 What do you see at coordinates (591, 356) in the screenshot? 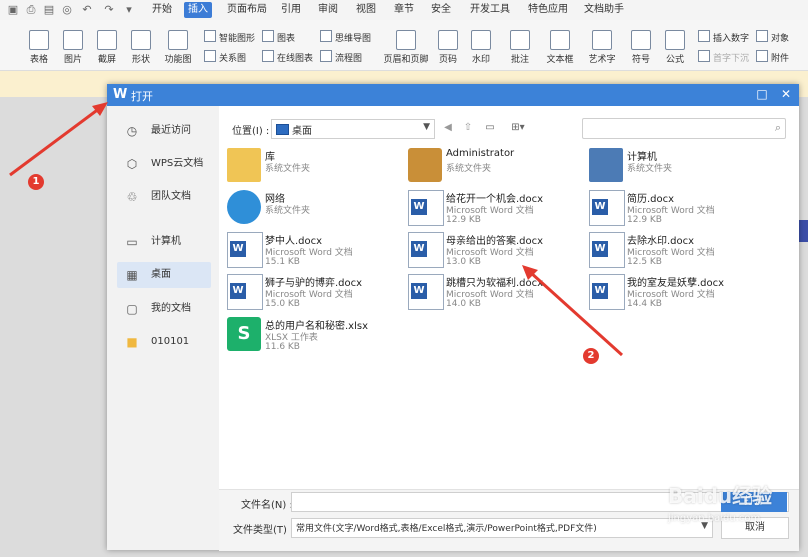
I see `annotation-marker-2: 2` at bounding box center [591, 356].